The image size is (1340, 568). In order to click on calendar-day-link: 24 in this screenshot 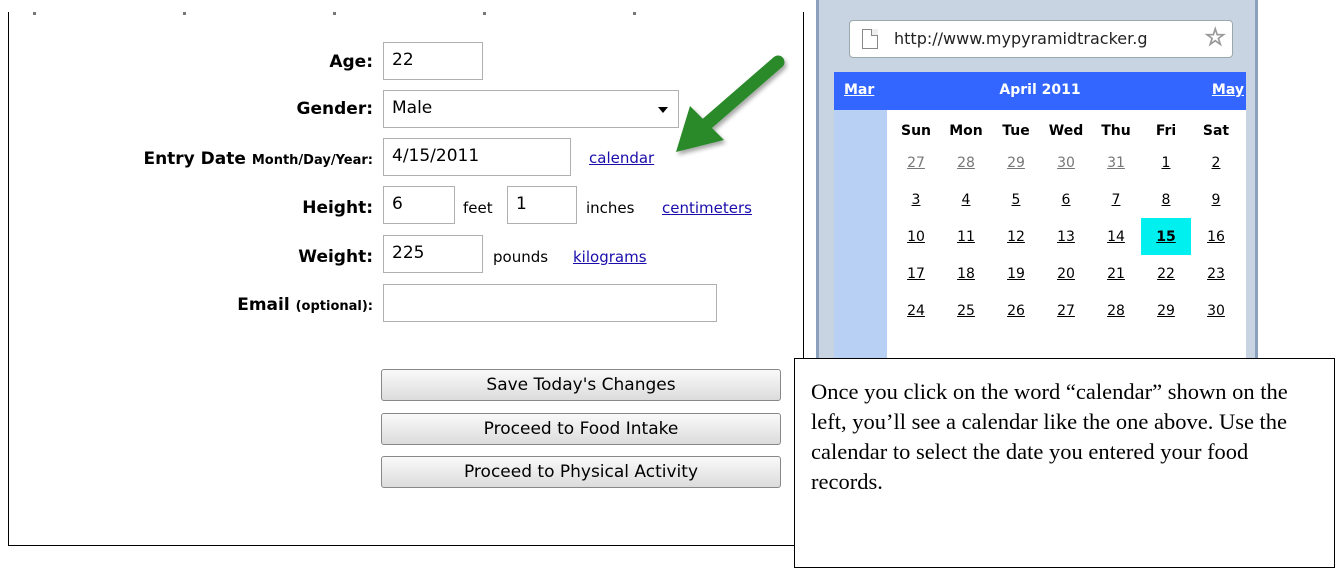, I will do `click(916, 311)`.